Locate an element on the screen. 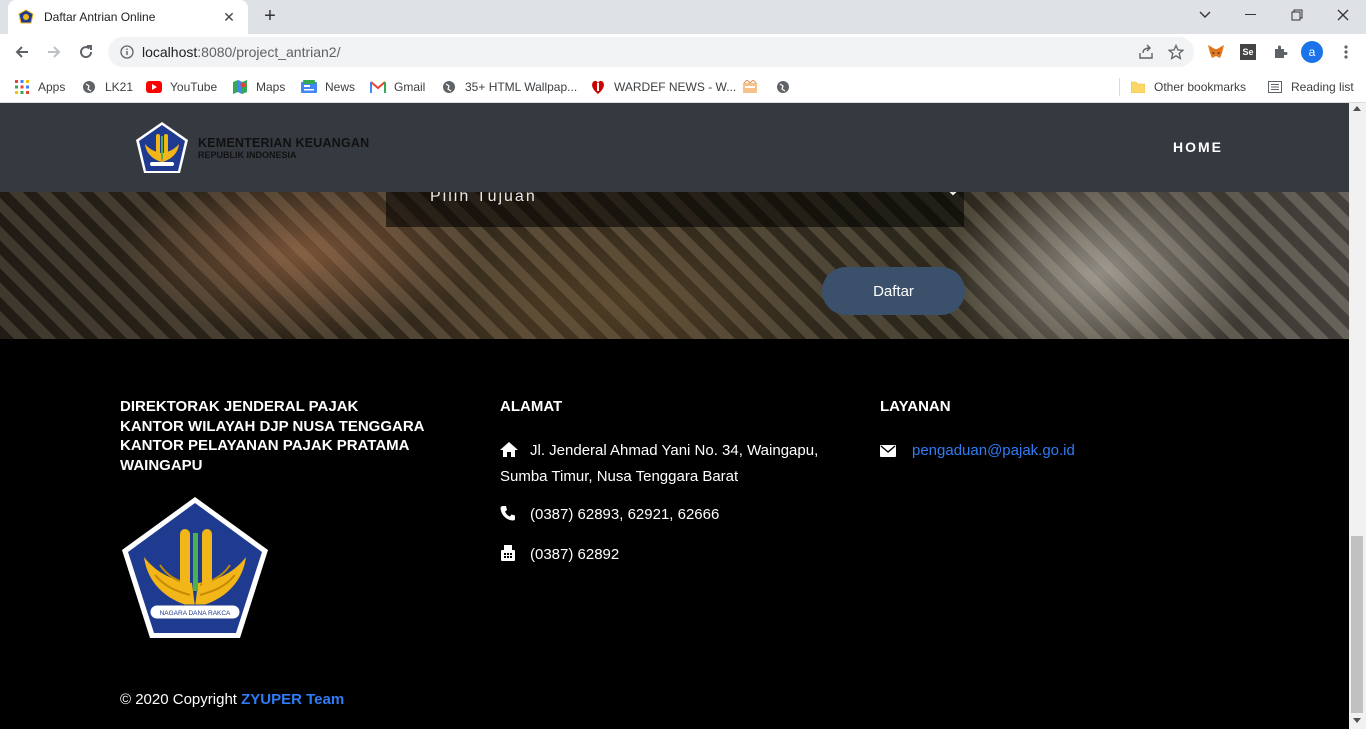  bookmark-maps: Maps is located at coordinates (258, 87).